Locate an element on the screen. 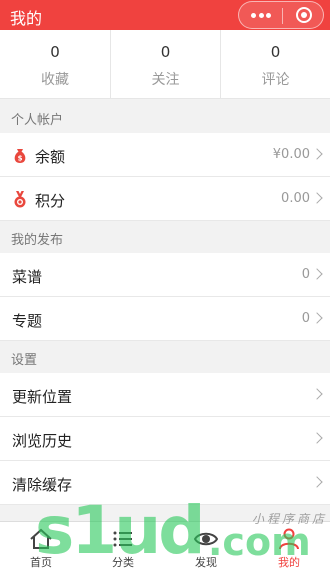 The image size is (330, 575). tab-label: 发现 is located at coordinates (206, 562).